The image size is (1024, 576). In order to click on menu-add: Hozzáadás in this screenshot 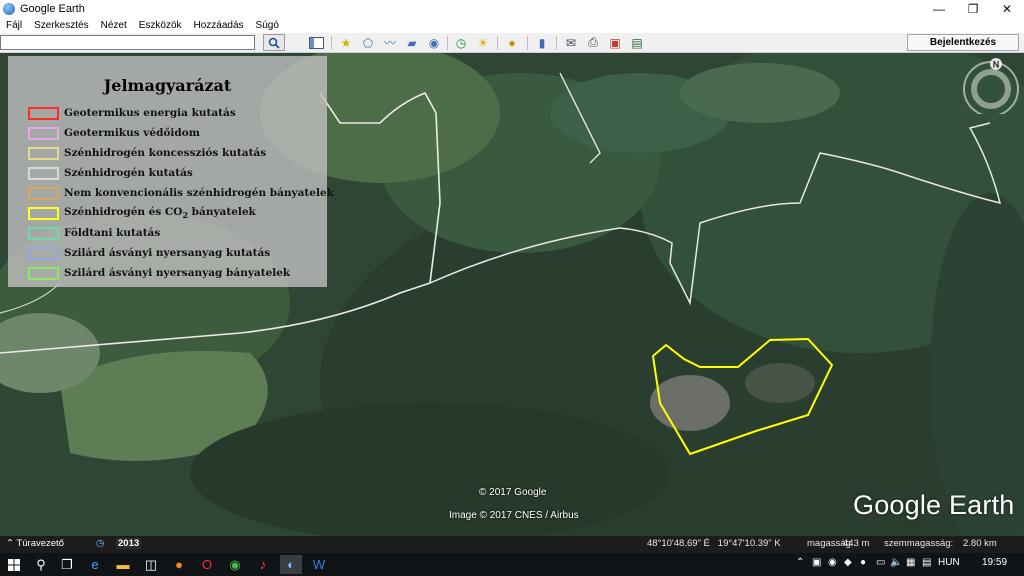, I will do `click(219, 25)`.